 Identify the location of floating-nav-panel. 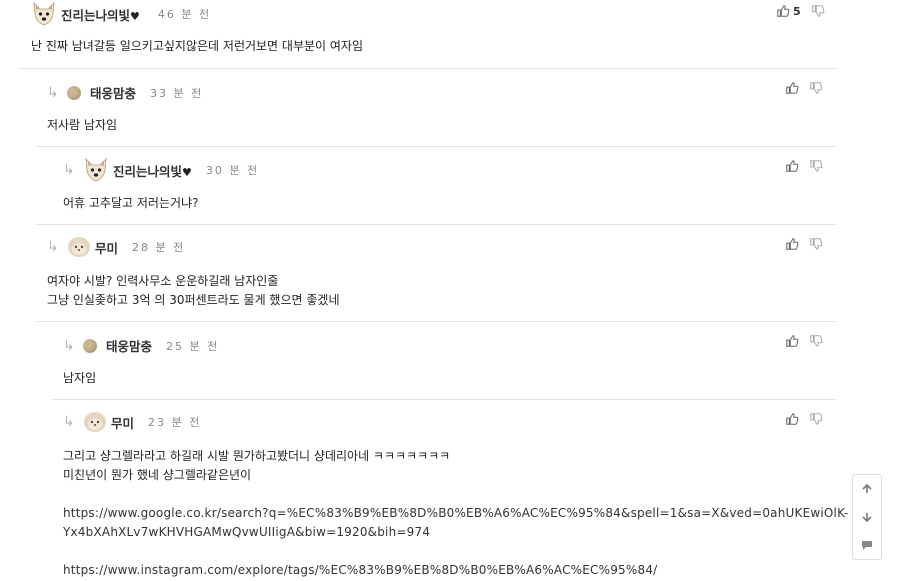
(867, 517).